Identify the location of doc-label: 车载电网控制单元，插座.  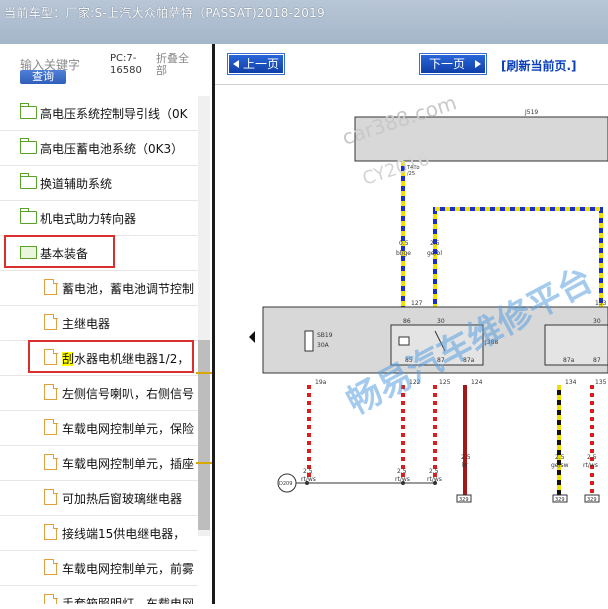
(128, 464).